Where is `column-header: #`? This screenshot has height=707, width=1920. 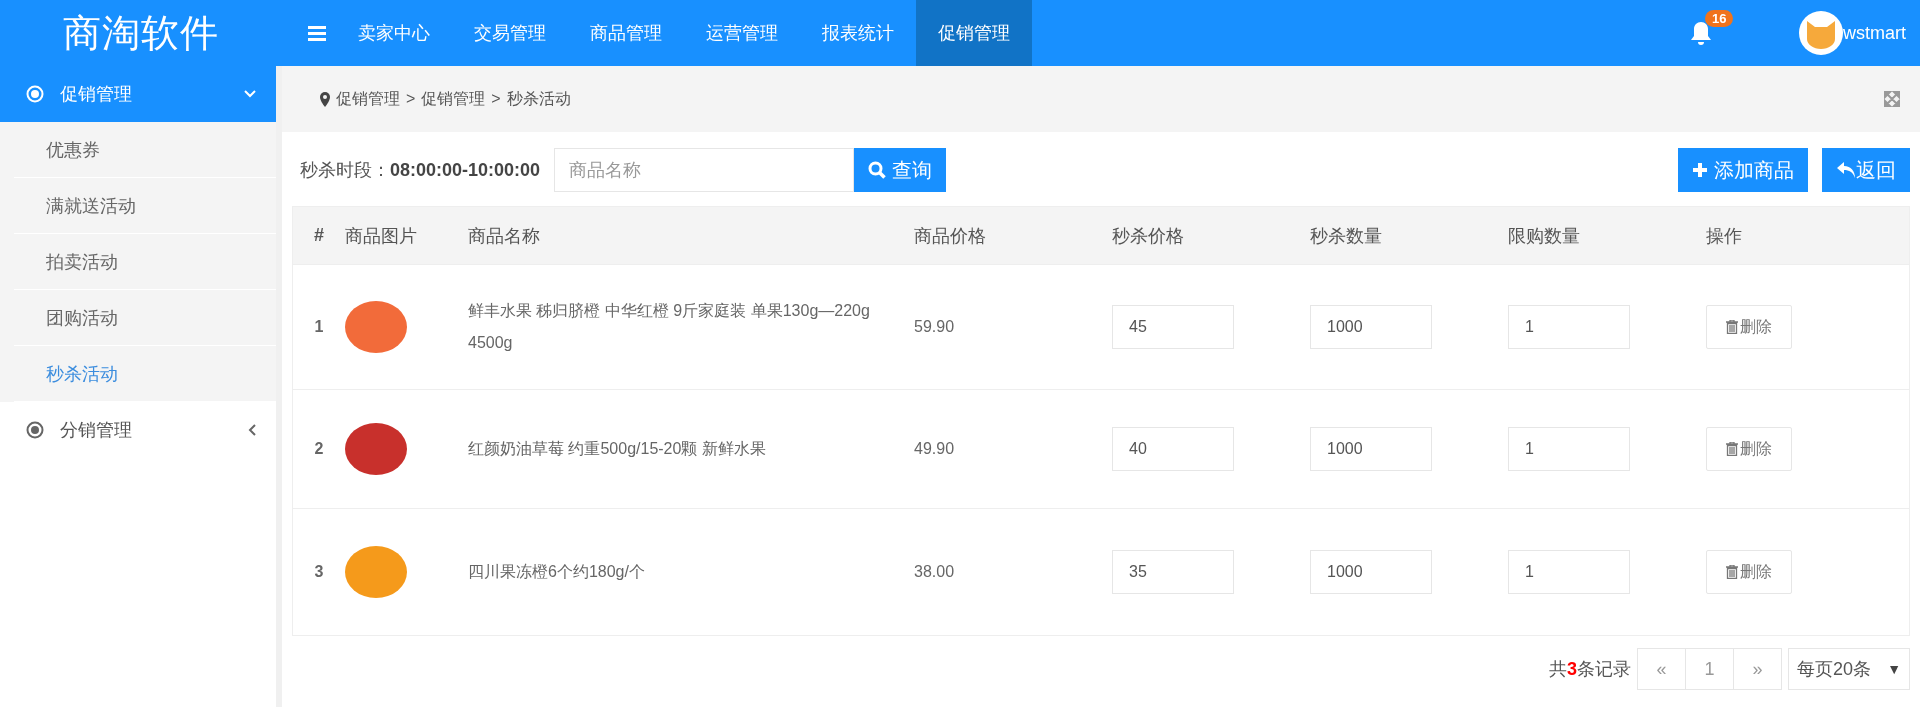 column-header: # is located at coordinates (319, 235).